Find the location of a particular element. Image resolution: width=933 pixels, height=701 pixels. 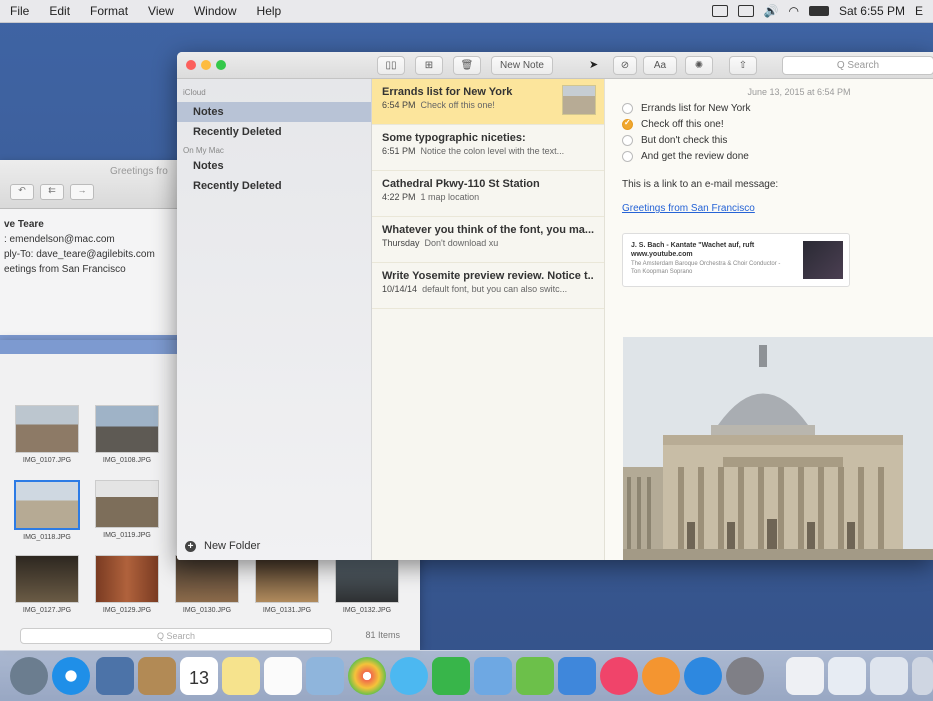

document-icon is located at coordinates (805, 676).